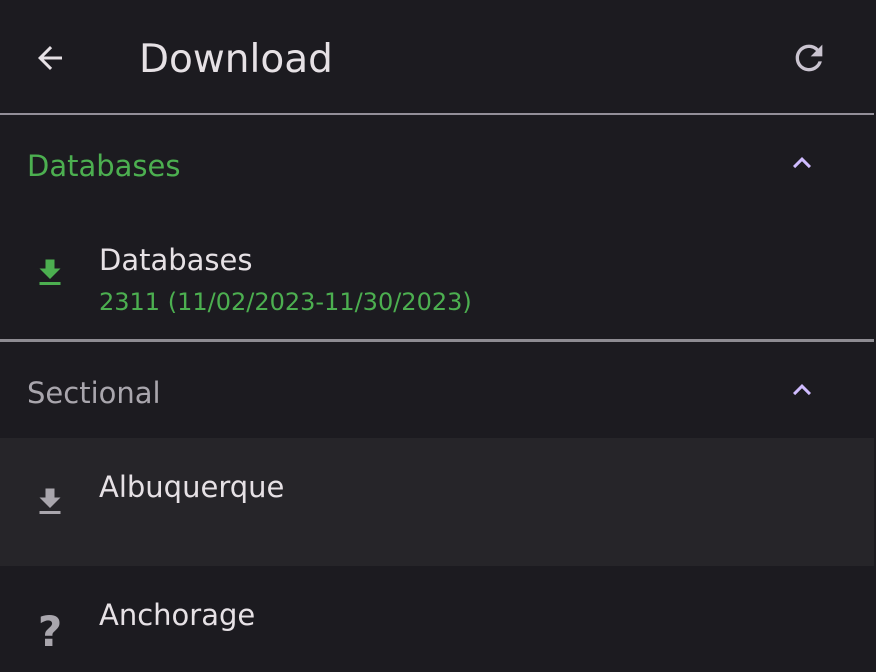 The image size is (876, 672). Describe the element at coordinates (236, 59) in the screenshot. I see `page-title: Download` at that location.